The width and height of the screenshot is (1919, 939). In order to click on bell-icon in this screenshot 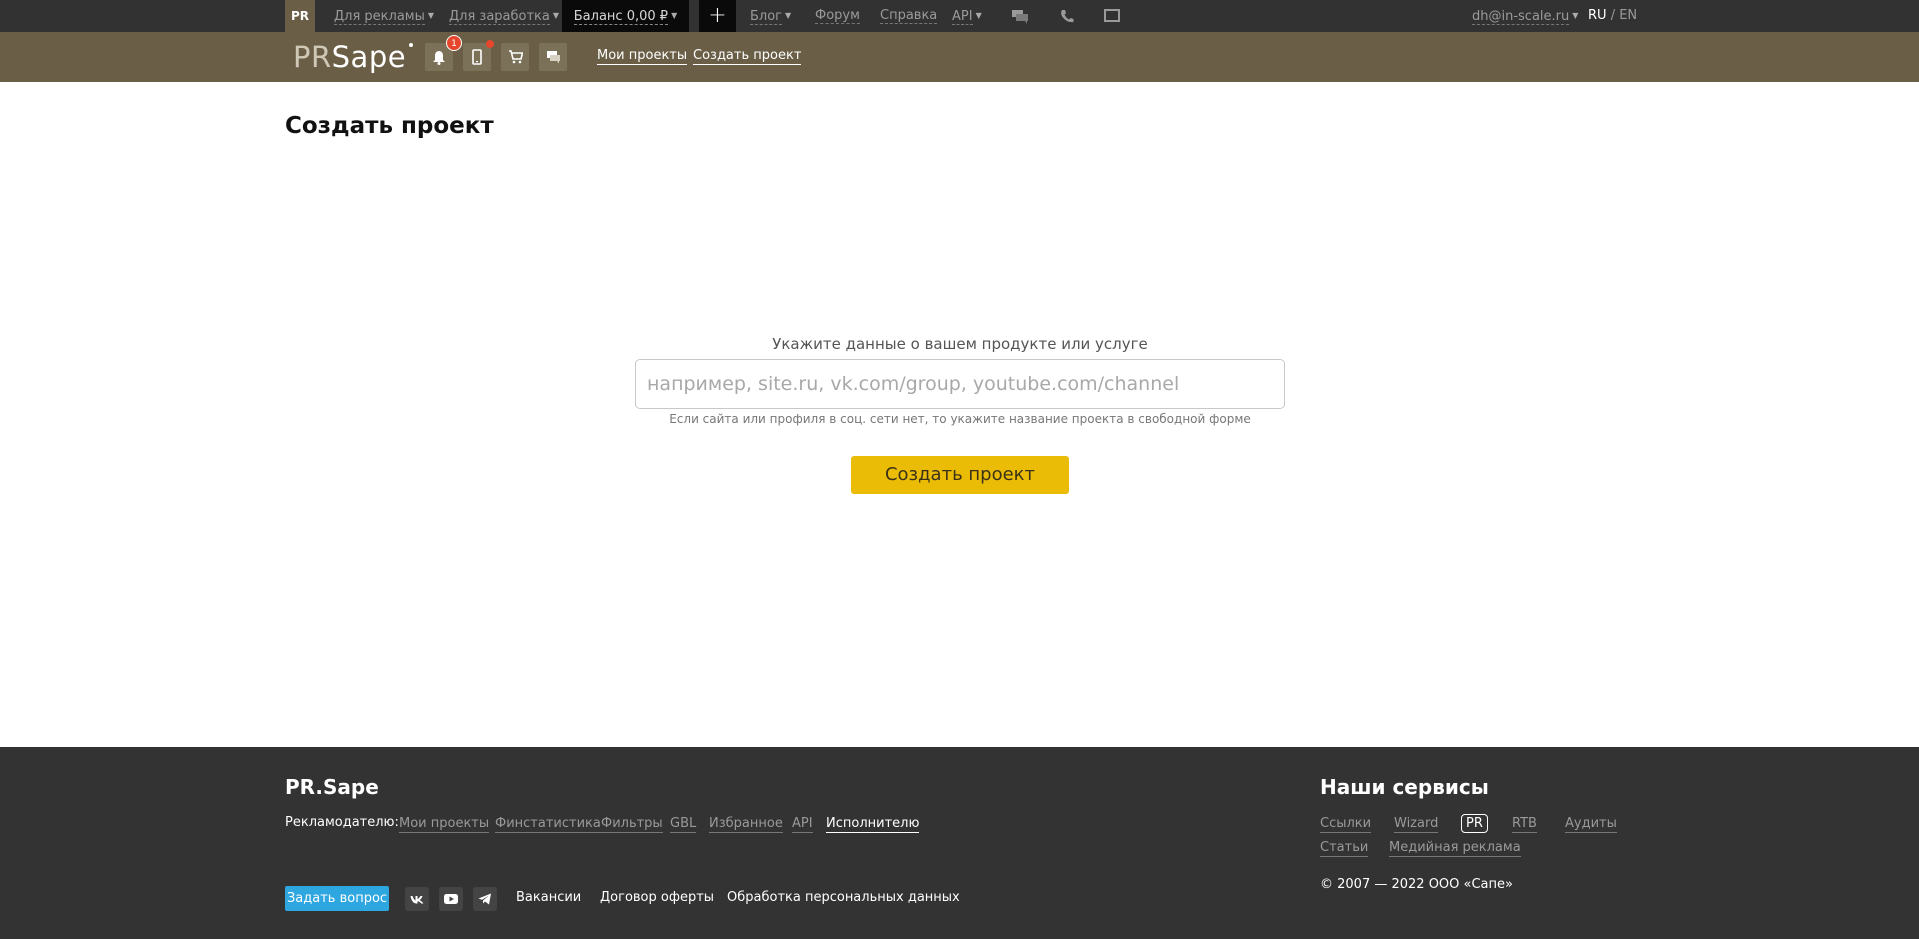, I will do `click(439, 57)`.